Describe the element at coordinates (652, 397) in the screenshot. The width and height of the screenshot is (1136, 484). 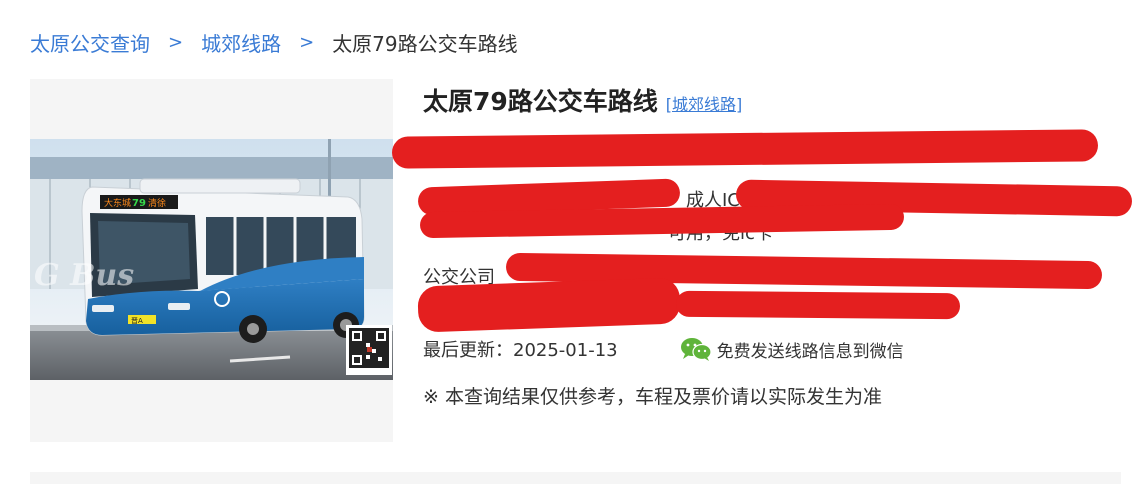
I see `disclaimer: ※ 本查询结果仅供参考，车程及票价请以实际发生为准` at that location.